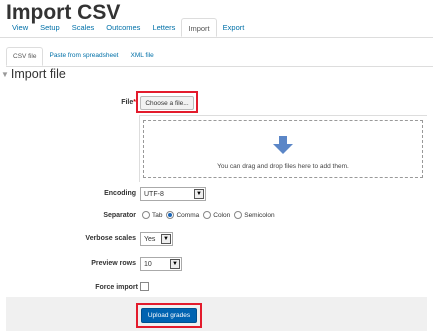  I want to click on tab-divider, so click(216, 37).